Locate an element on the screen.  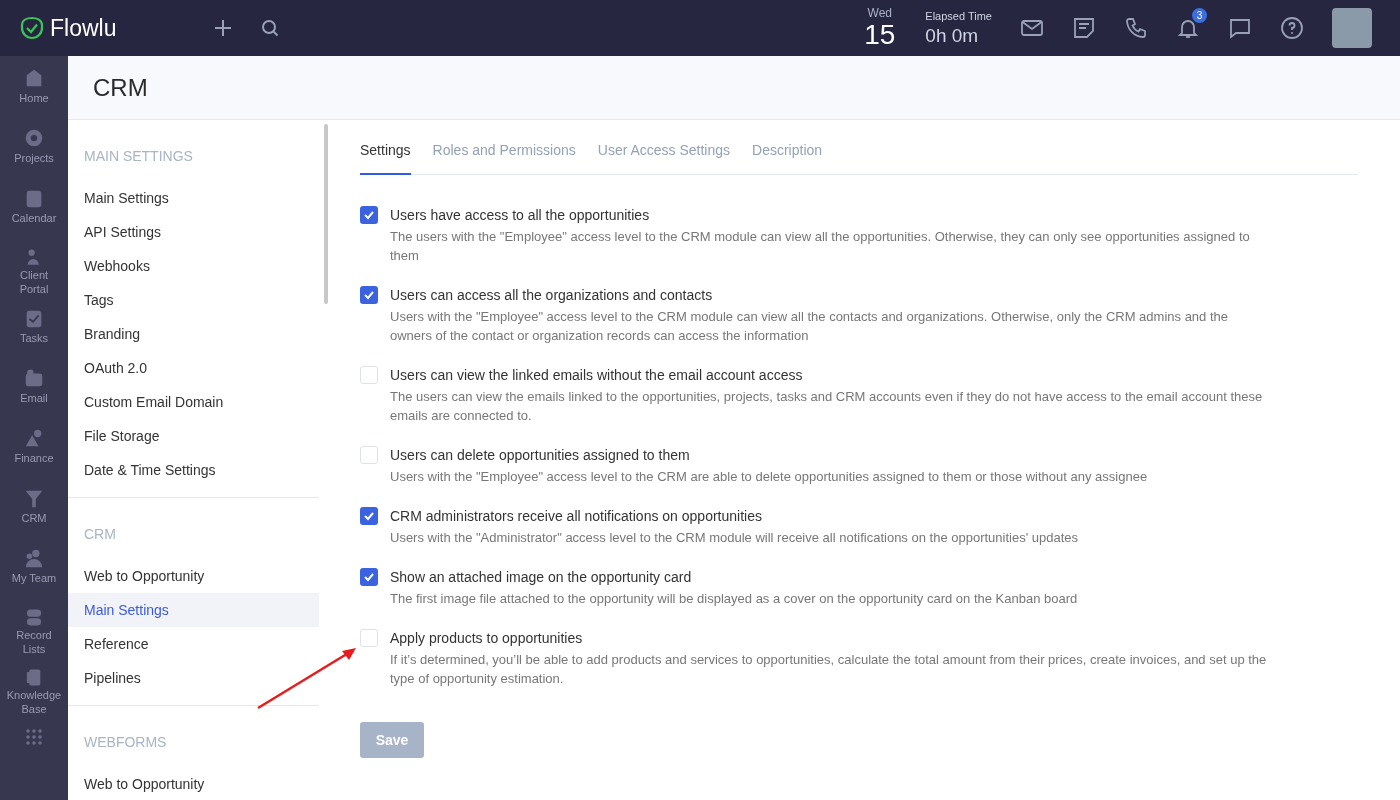
elapsed-time-value: 0h 0m is located at coordinates (952, 36).